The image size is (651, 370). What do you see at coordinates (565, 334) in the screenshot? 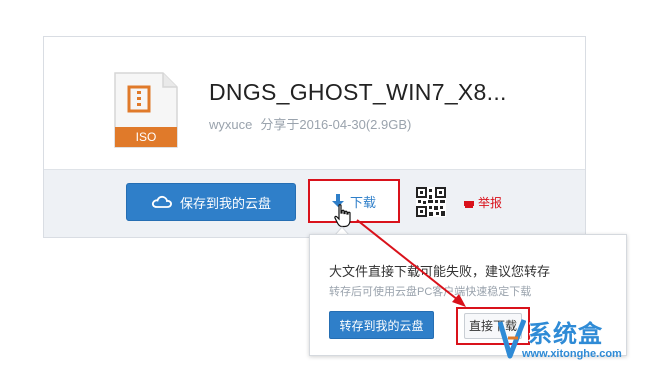
I see `watermark-name: 系统盒` at bounding box center [565, 334].